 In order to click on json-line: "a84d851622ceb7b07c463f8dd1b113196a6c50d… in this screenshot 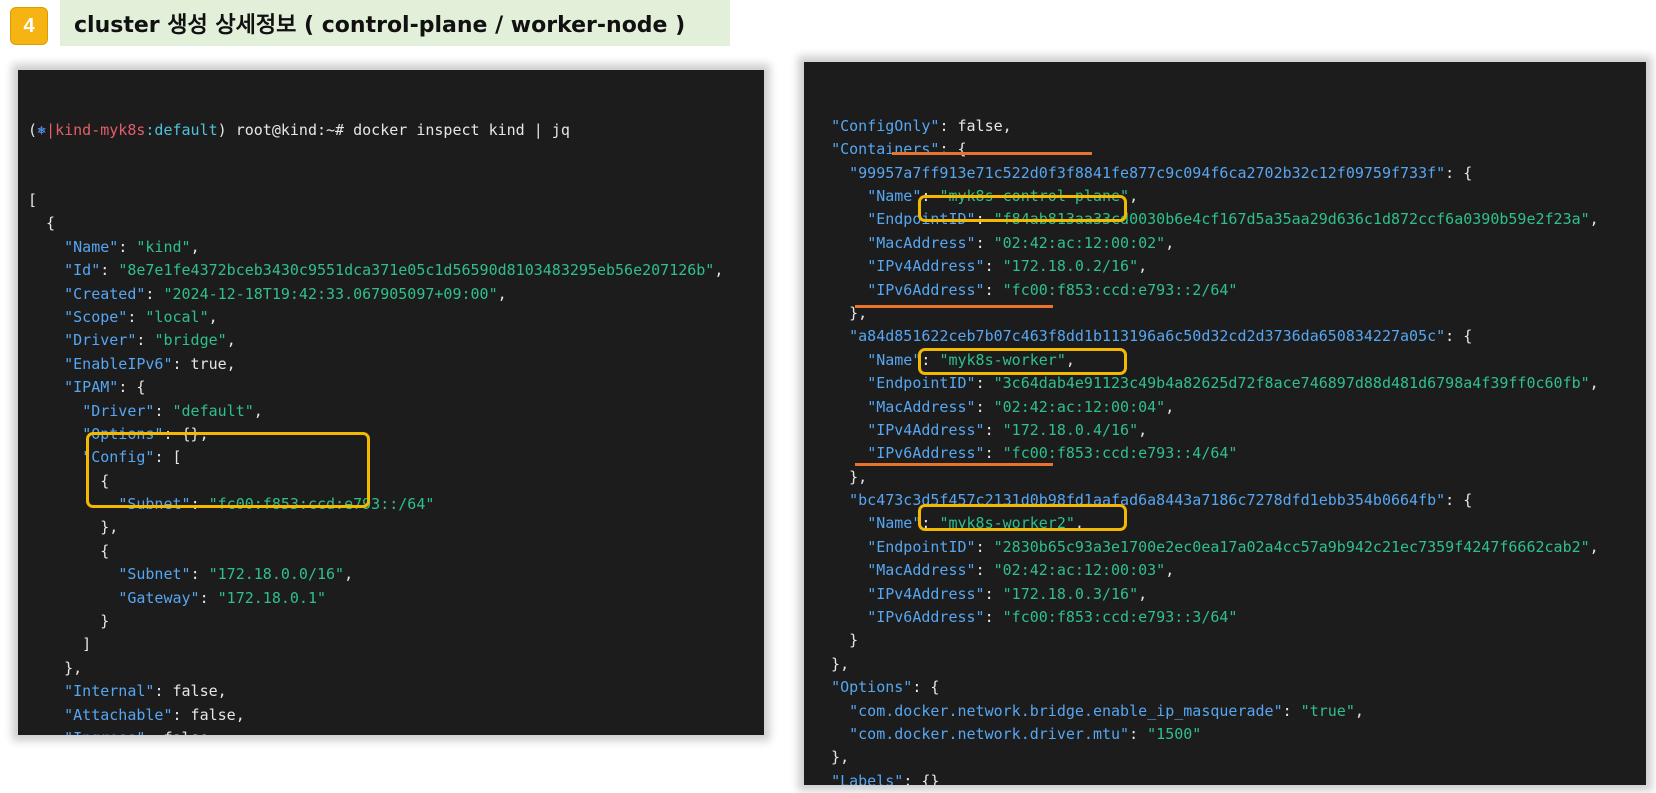, I will do `click(1229, 336)`.